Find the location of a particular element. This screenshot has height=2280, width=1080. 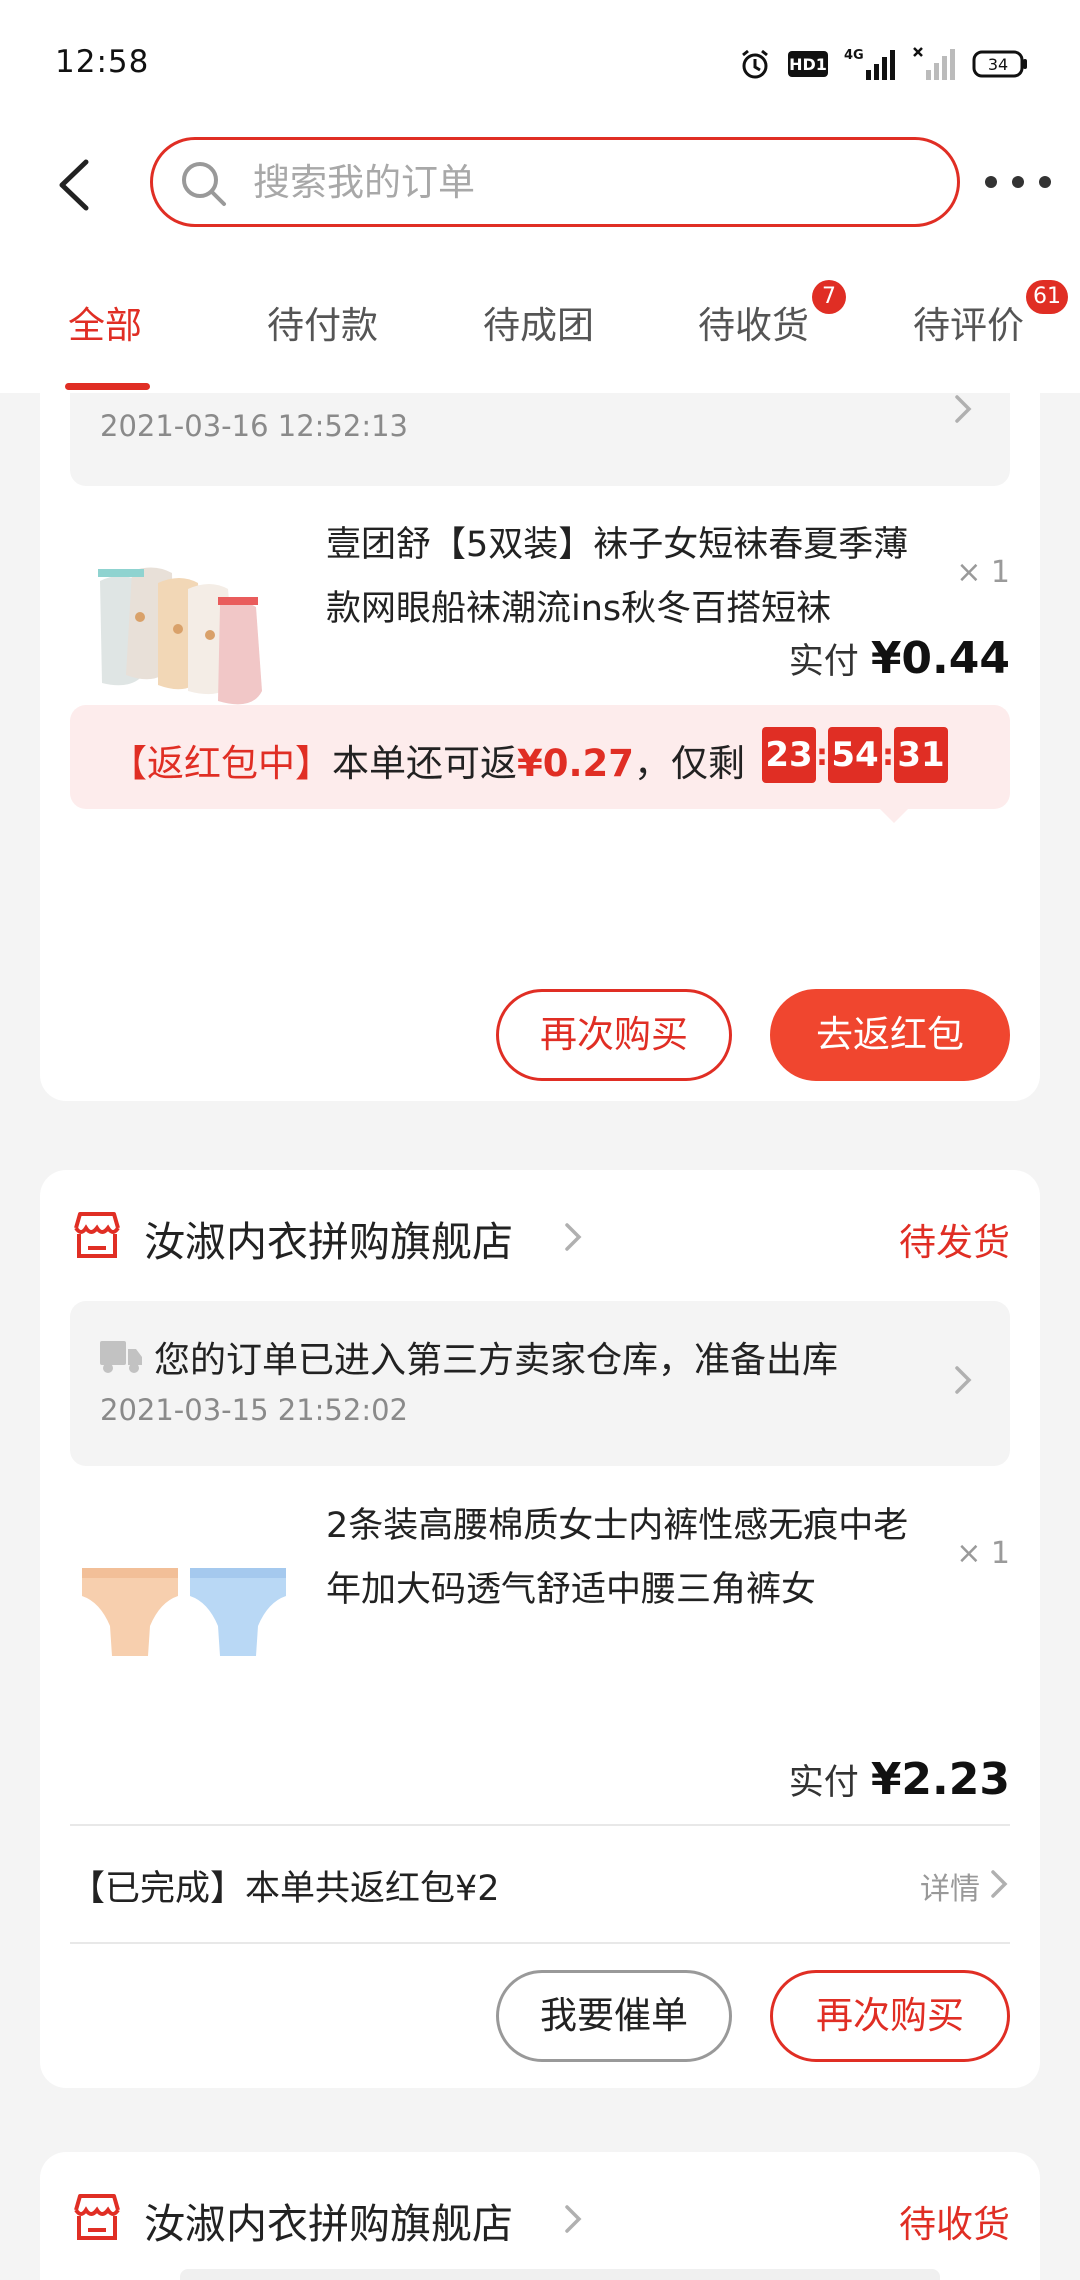

search-input is located at coordinates (593, 182).